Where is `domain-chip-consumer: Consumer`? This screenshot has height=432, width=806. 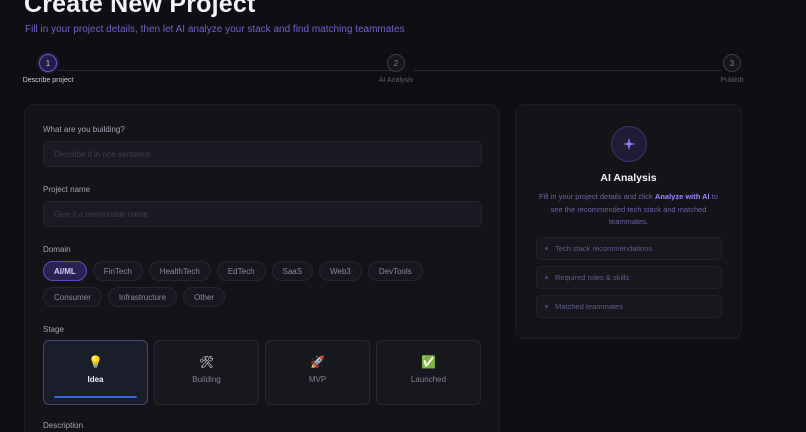
domain-chip-consumer: Consumer is located at coordinates (72, 297).